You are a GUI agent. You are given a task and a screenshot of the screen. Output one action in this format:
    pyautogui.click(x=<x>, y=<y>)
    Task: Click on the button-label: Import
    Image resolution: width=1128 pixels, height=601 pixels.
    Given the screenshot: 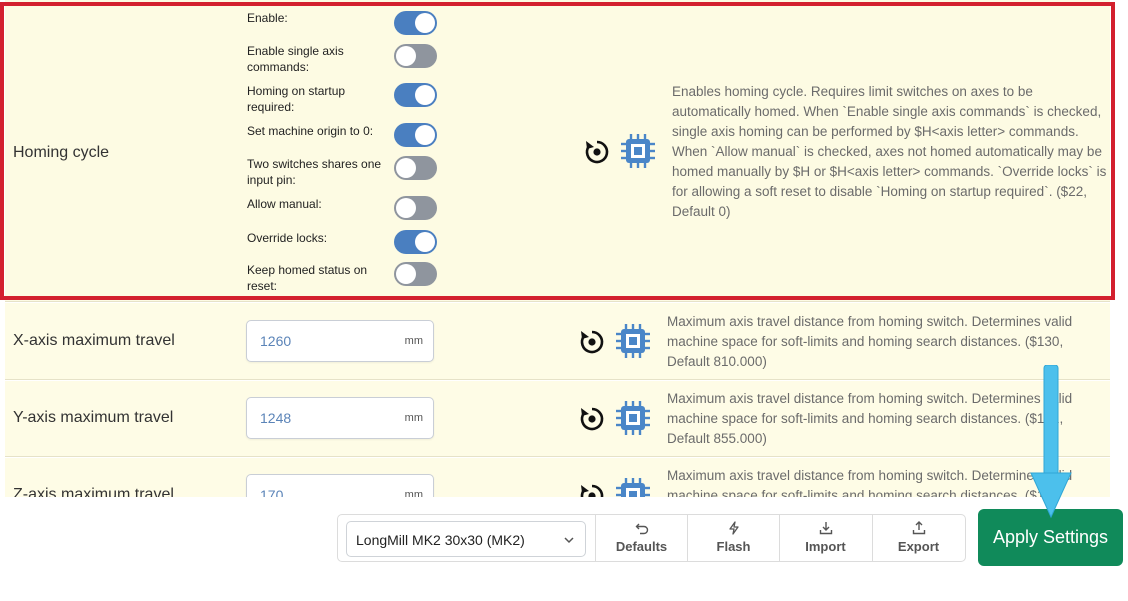 What is the action you would take?
    pyautogui.click(x=825, y=546)
    